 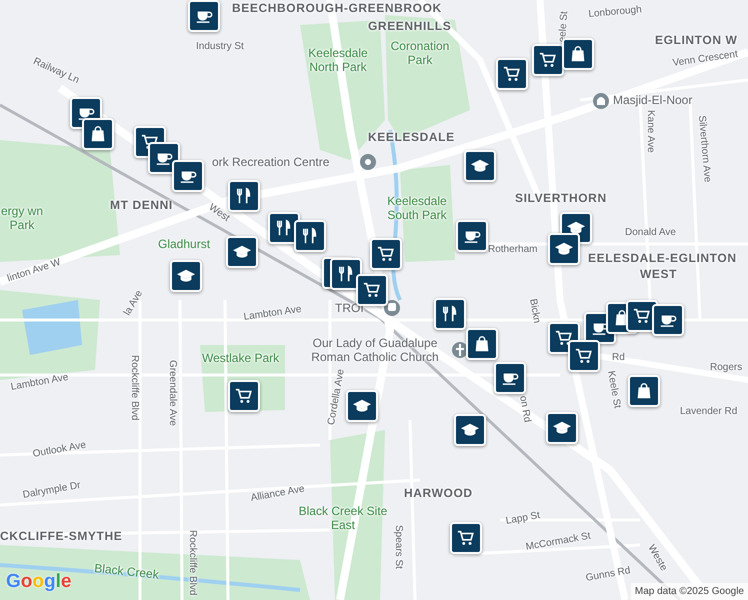 What do you see at coordinates (652, 101) in the screenshot?
I see `place-label: Masjid-El-Noor` at bounding box center [652, 101].